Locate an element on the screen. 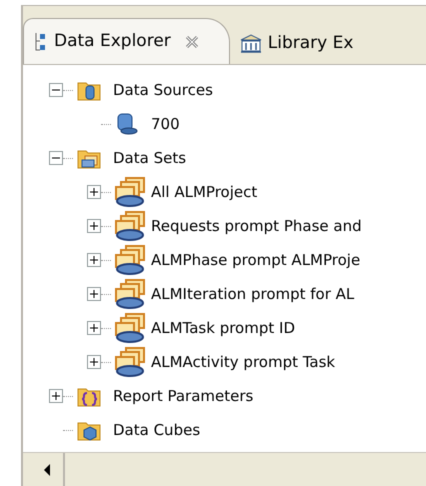 This screenshot has width=426, height=486. tree-item-label: 700 is located at coordinates (165, 124).